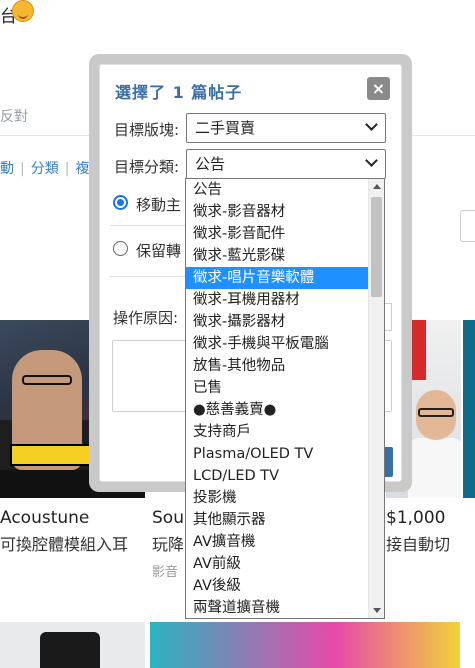 This screenshot has height=668, width=475. I want to click on dropdown-option: 徵求-攝影器材, so click(277, 322).